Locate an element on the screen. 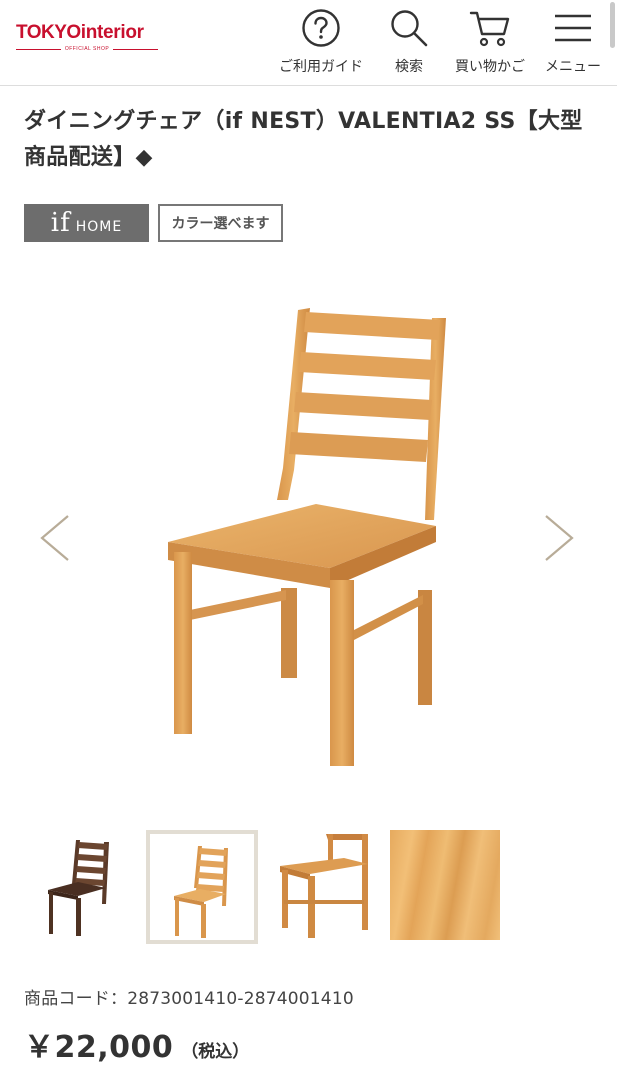  hamburger-menu-icon is located at coordinates (573, 28).